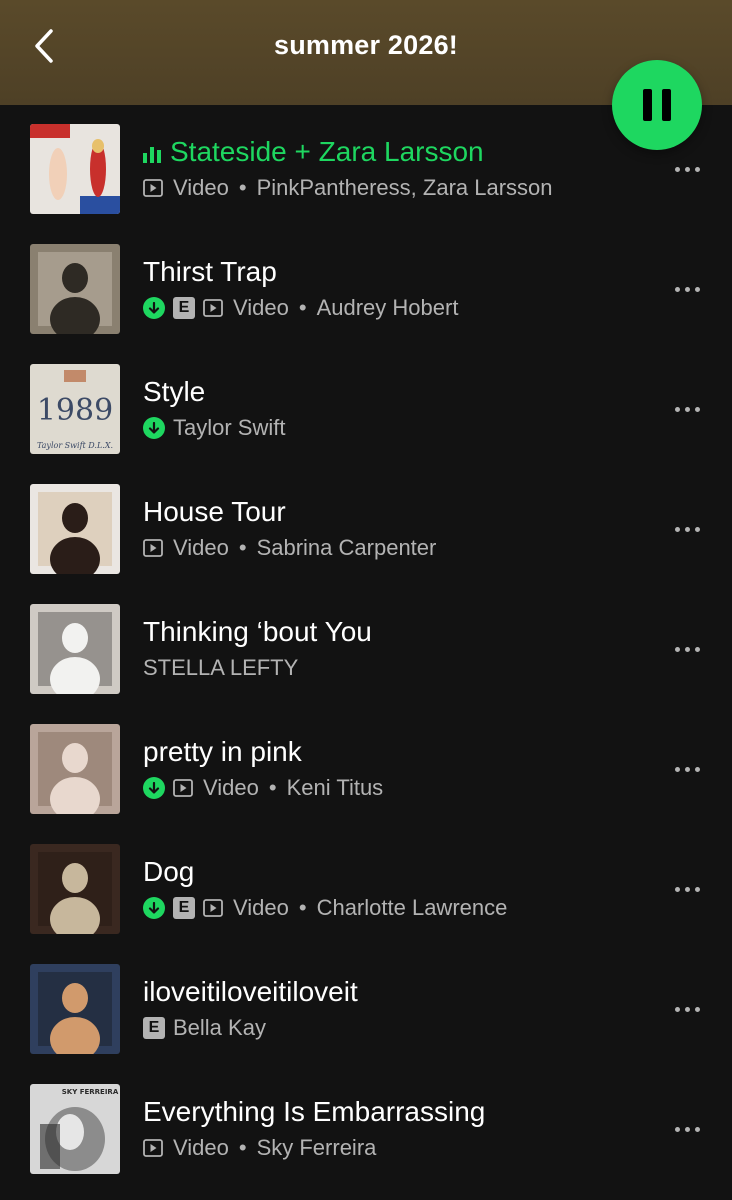  Describe the element at coordinates (657, 105) in the screenshot. I see `pause-button` at that location.